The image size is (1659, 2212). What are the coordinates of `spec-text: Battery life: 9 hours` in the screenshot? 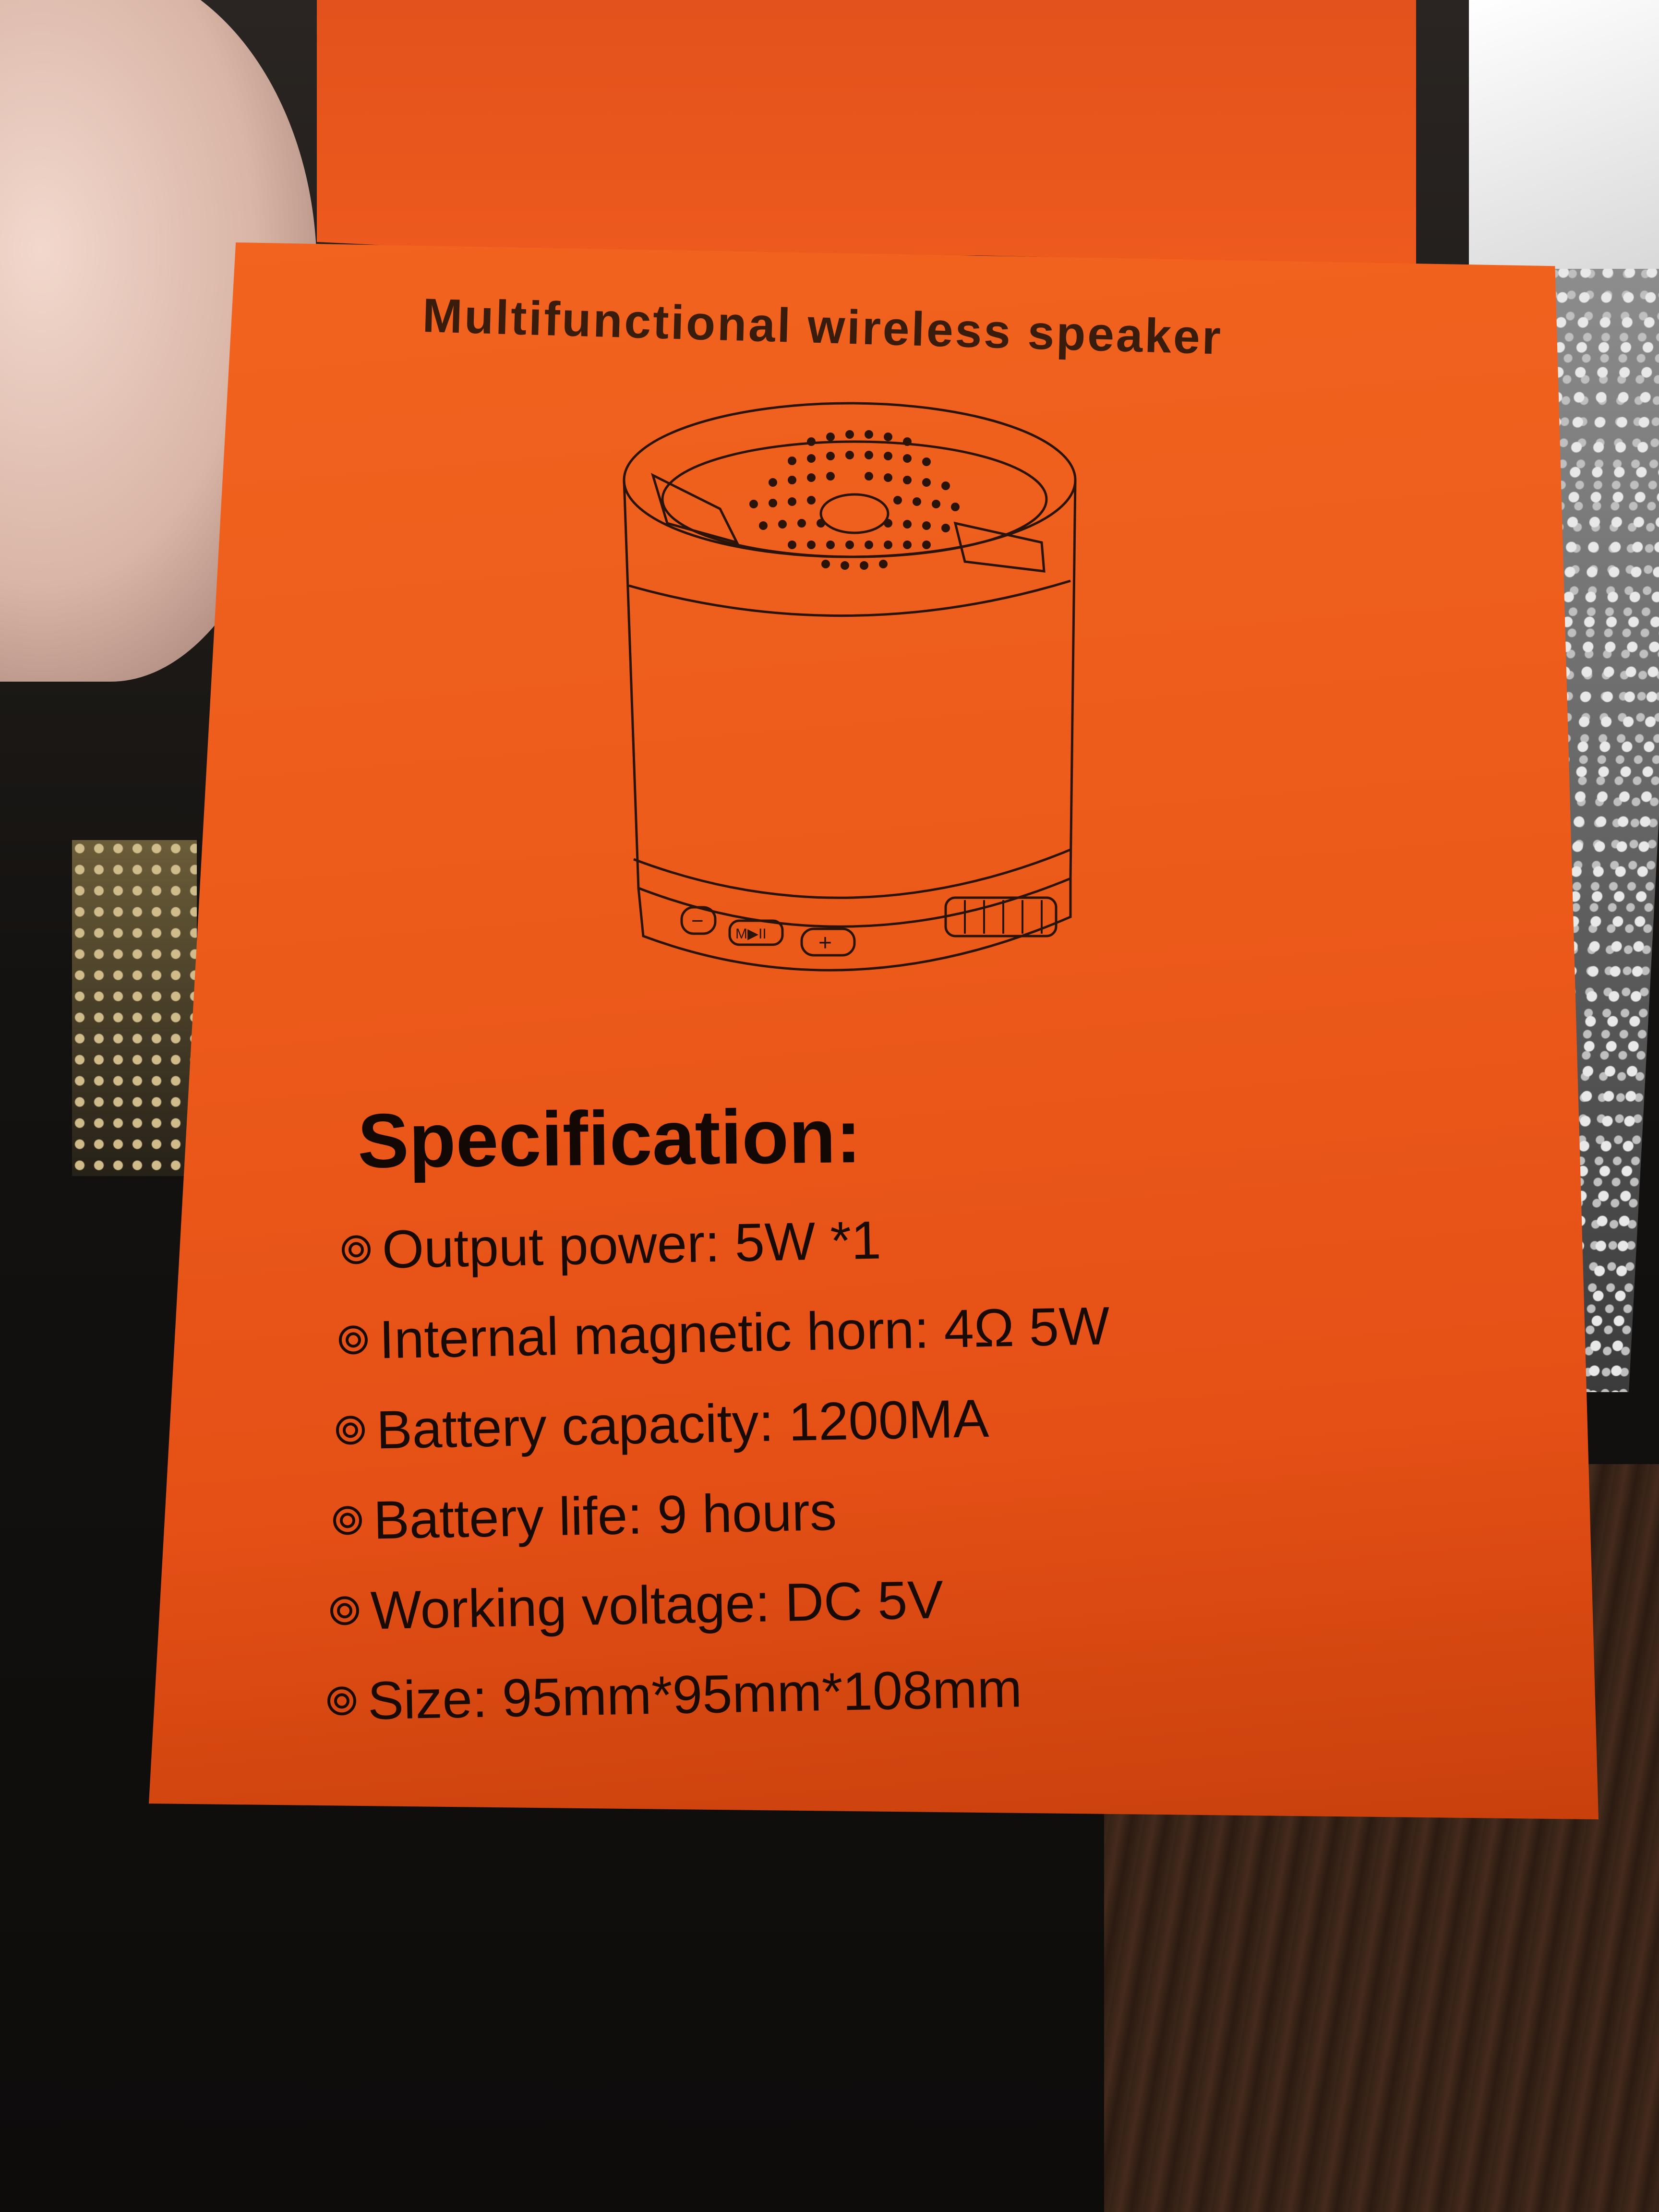 It's located at (605, 1516).